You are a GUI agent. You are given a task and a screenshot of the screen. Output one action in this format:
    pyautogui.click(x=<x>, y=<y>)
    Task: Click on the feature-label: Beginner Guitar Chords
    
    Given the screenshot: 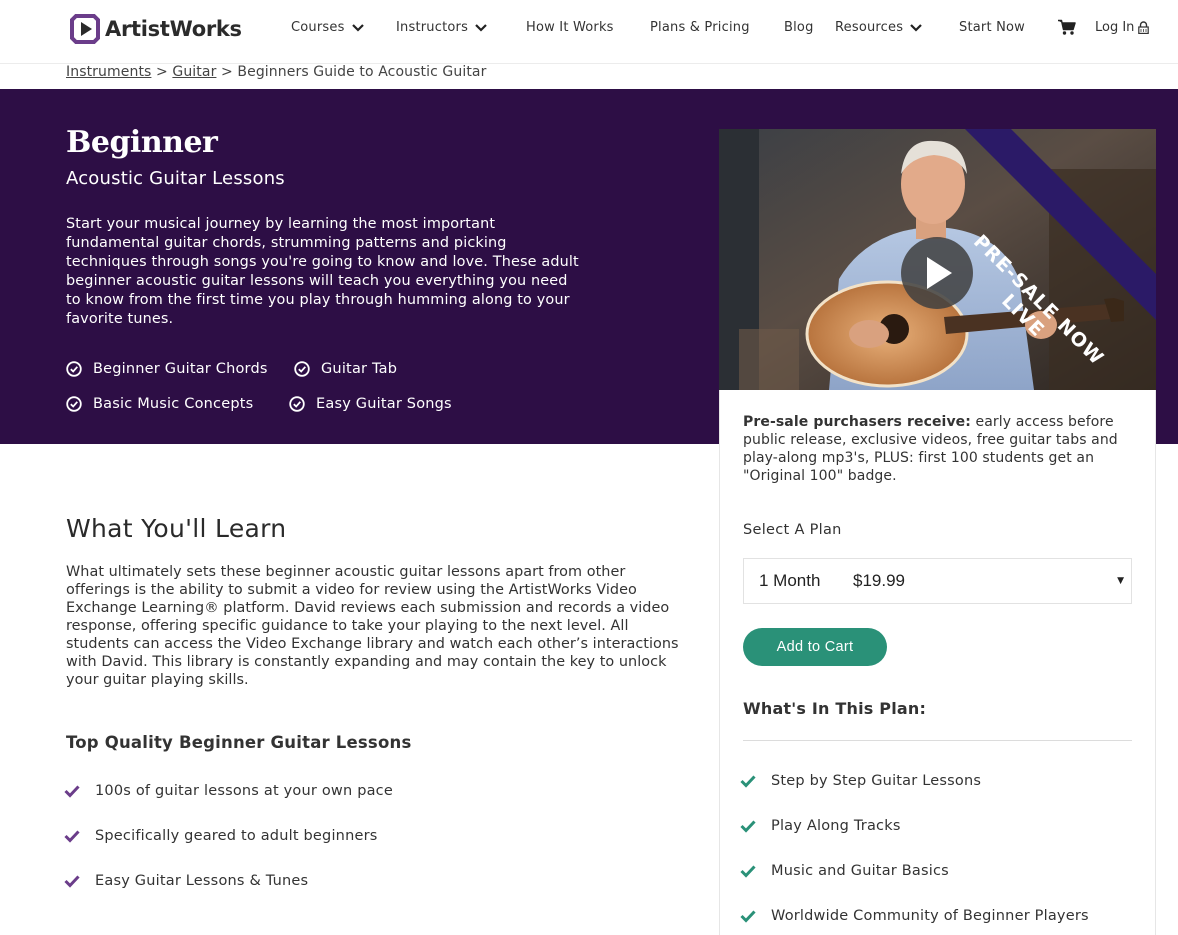 What is the action you would take?
    pyautogui.click(x=180, y=369)
    